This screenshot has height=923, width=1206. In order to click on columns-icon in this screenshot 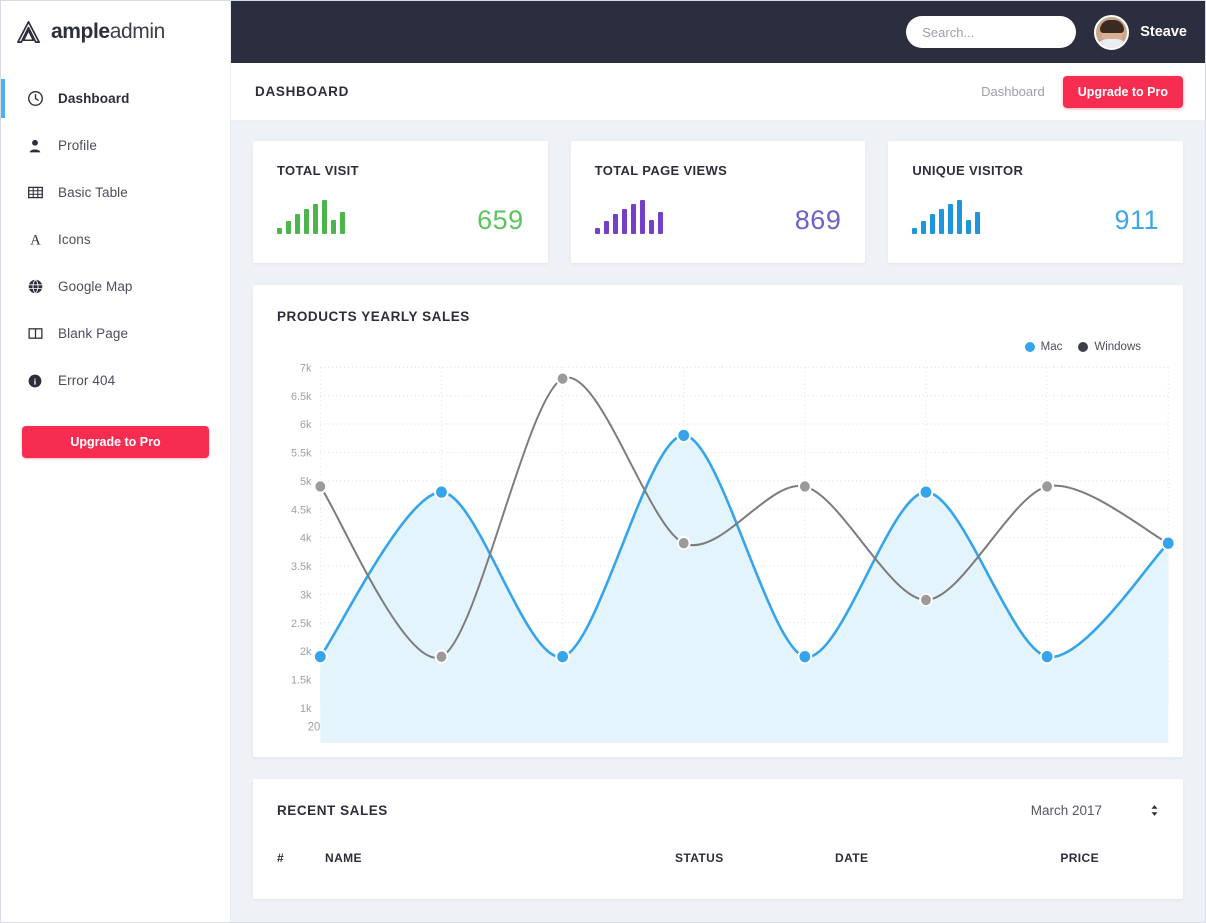, I will do `click(35, 334)`.